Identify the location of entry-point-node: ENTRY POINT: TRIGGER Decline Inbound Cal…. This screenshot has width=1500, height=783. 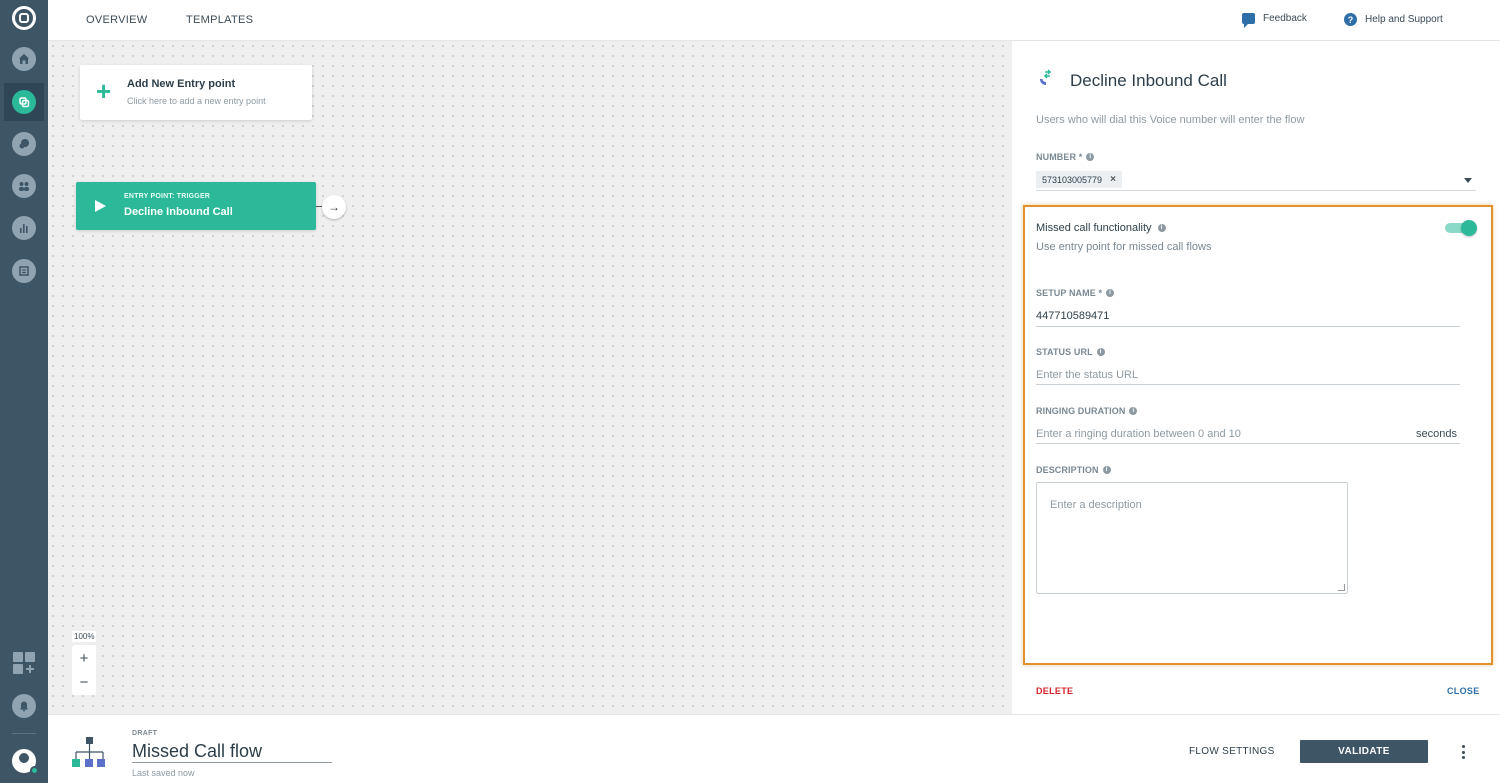
(196, 206).